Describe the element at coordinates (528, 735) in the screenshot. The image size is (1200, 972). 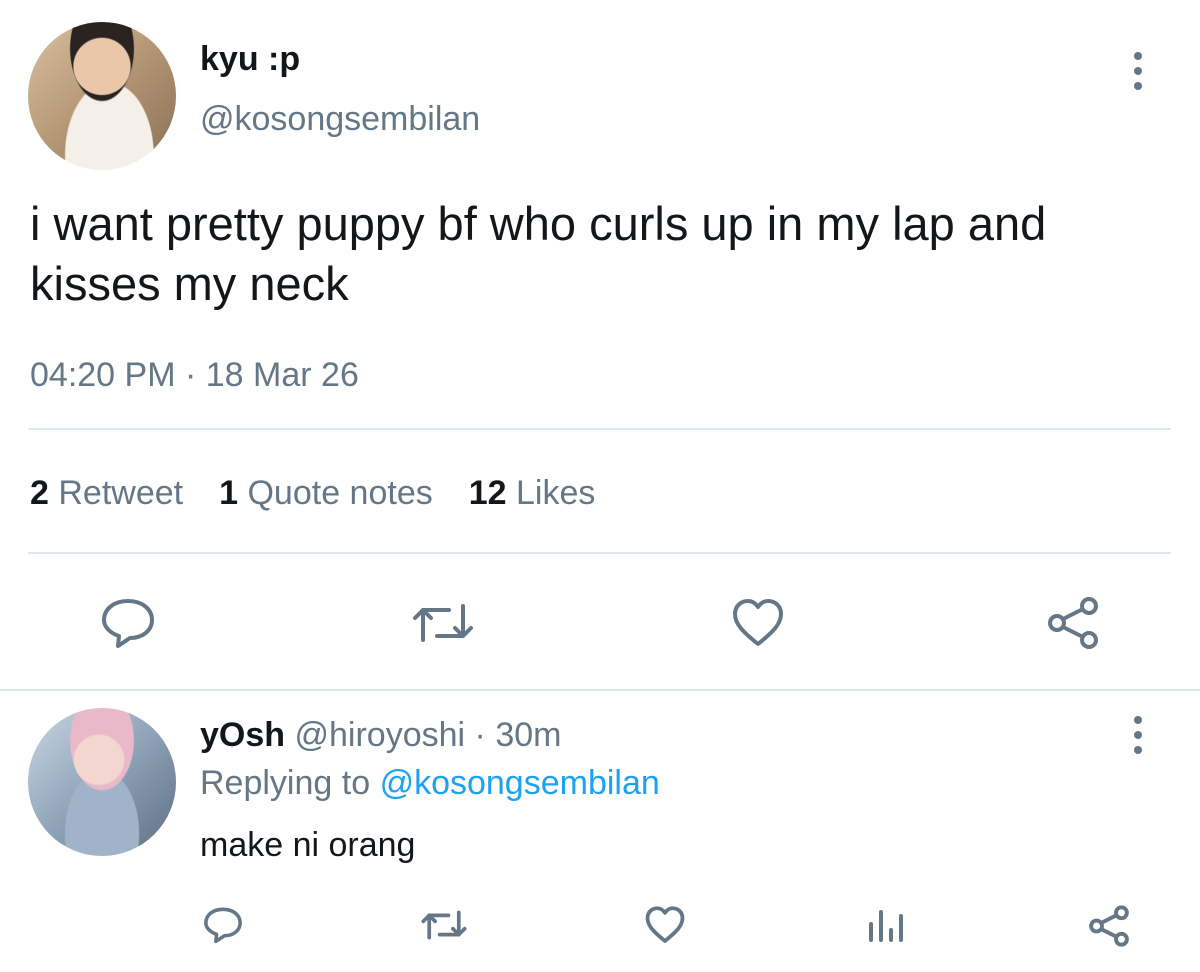
I see `reply-age: 30m` at that location.